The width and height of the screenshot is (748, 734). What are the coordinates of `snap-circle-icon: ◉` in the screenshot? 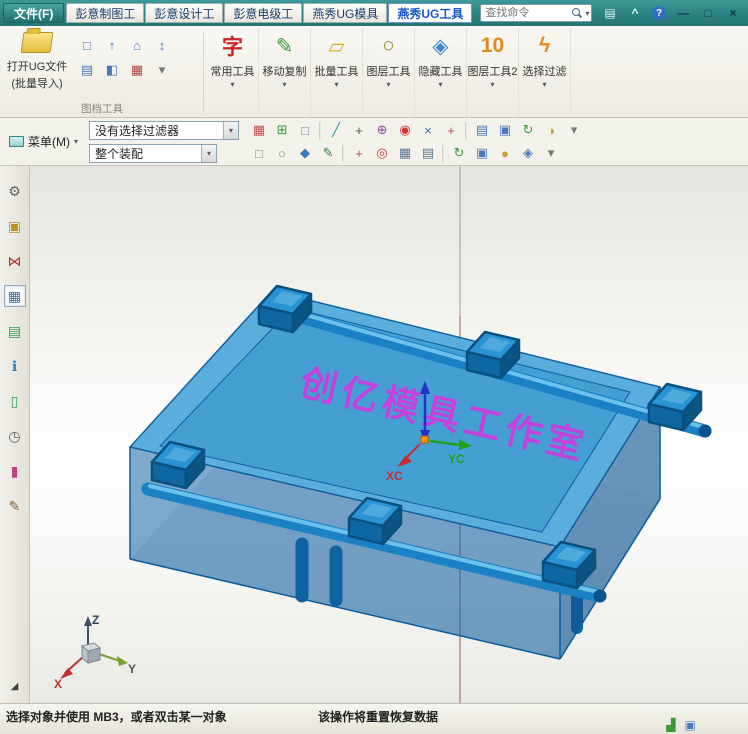 It's located at (405, 130).